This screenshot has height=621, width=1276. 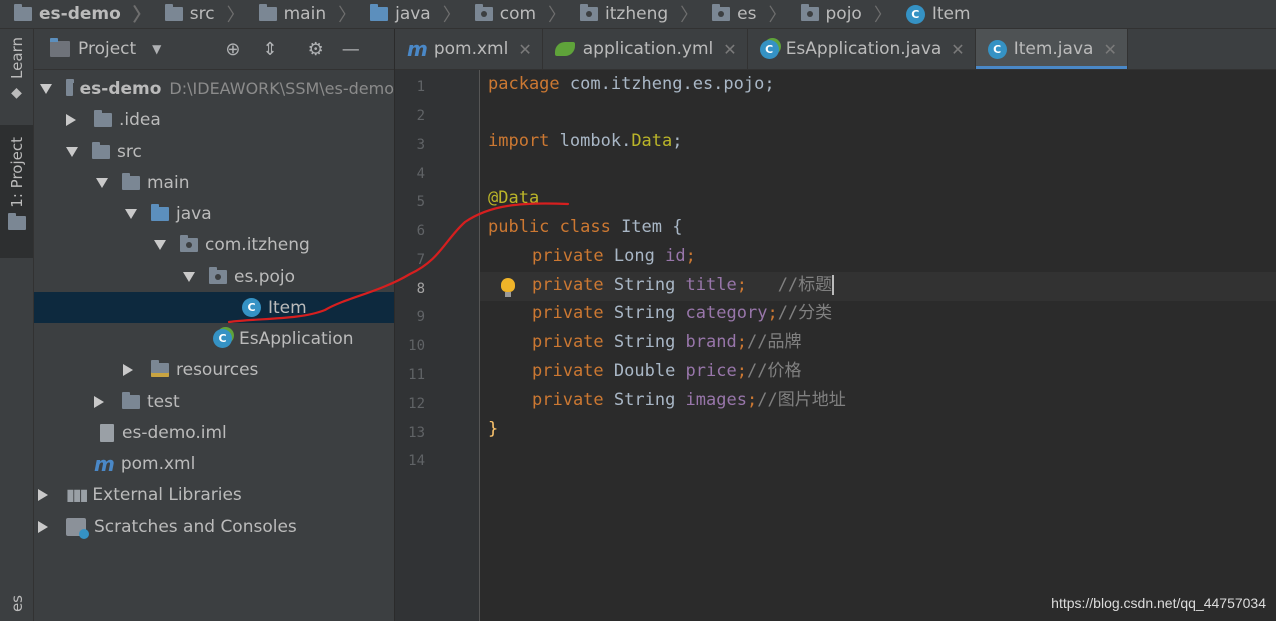 I want to click on resources-folder-icon, so click(x=160, y=368).